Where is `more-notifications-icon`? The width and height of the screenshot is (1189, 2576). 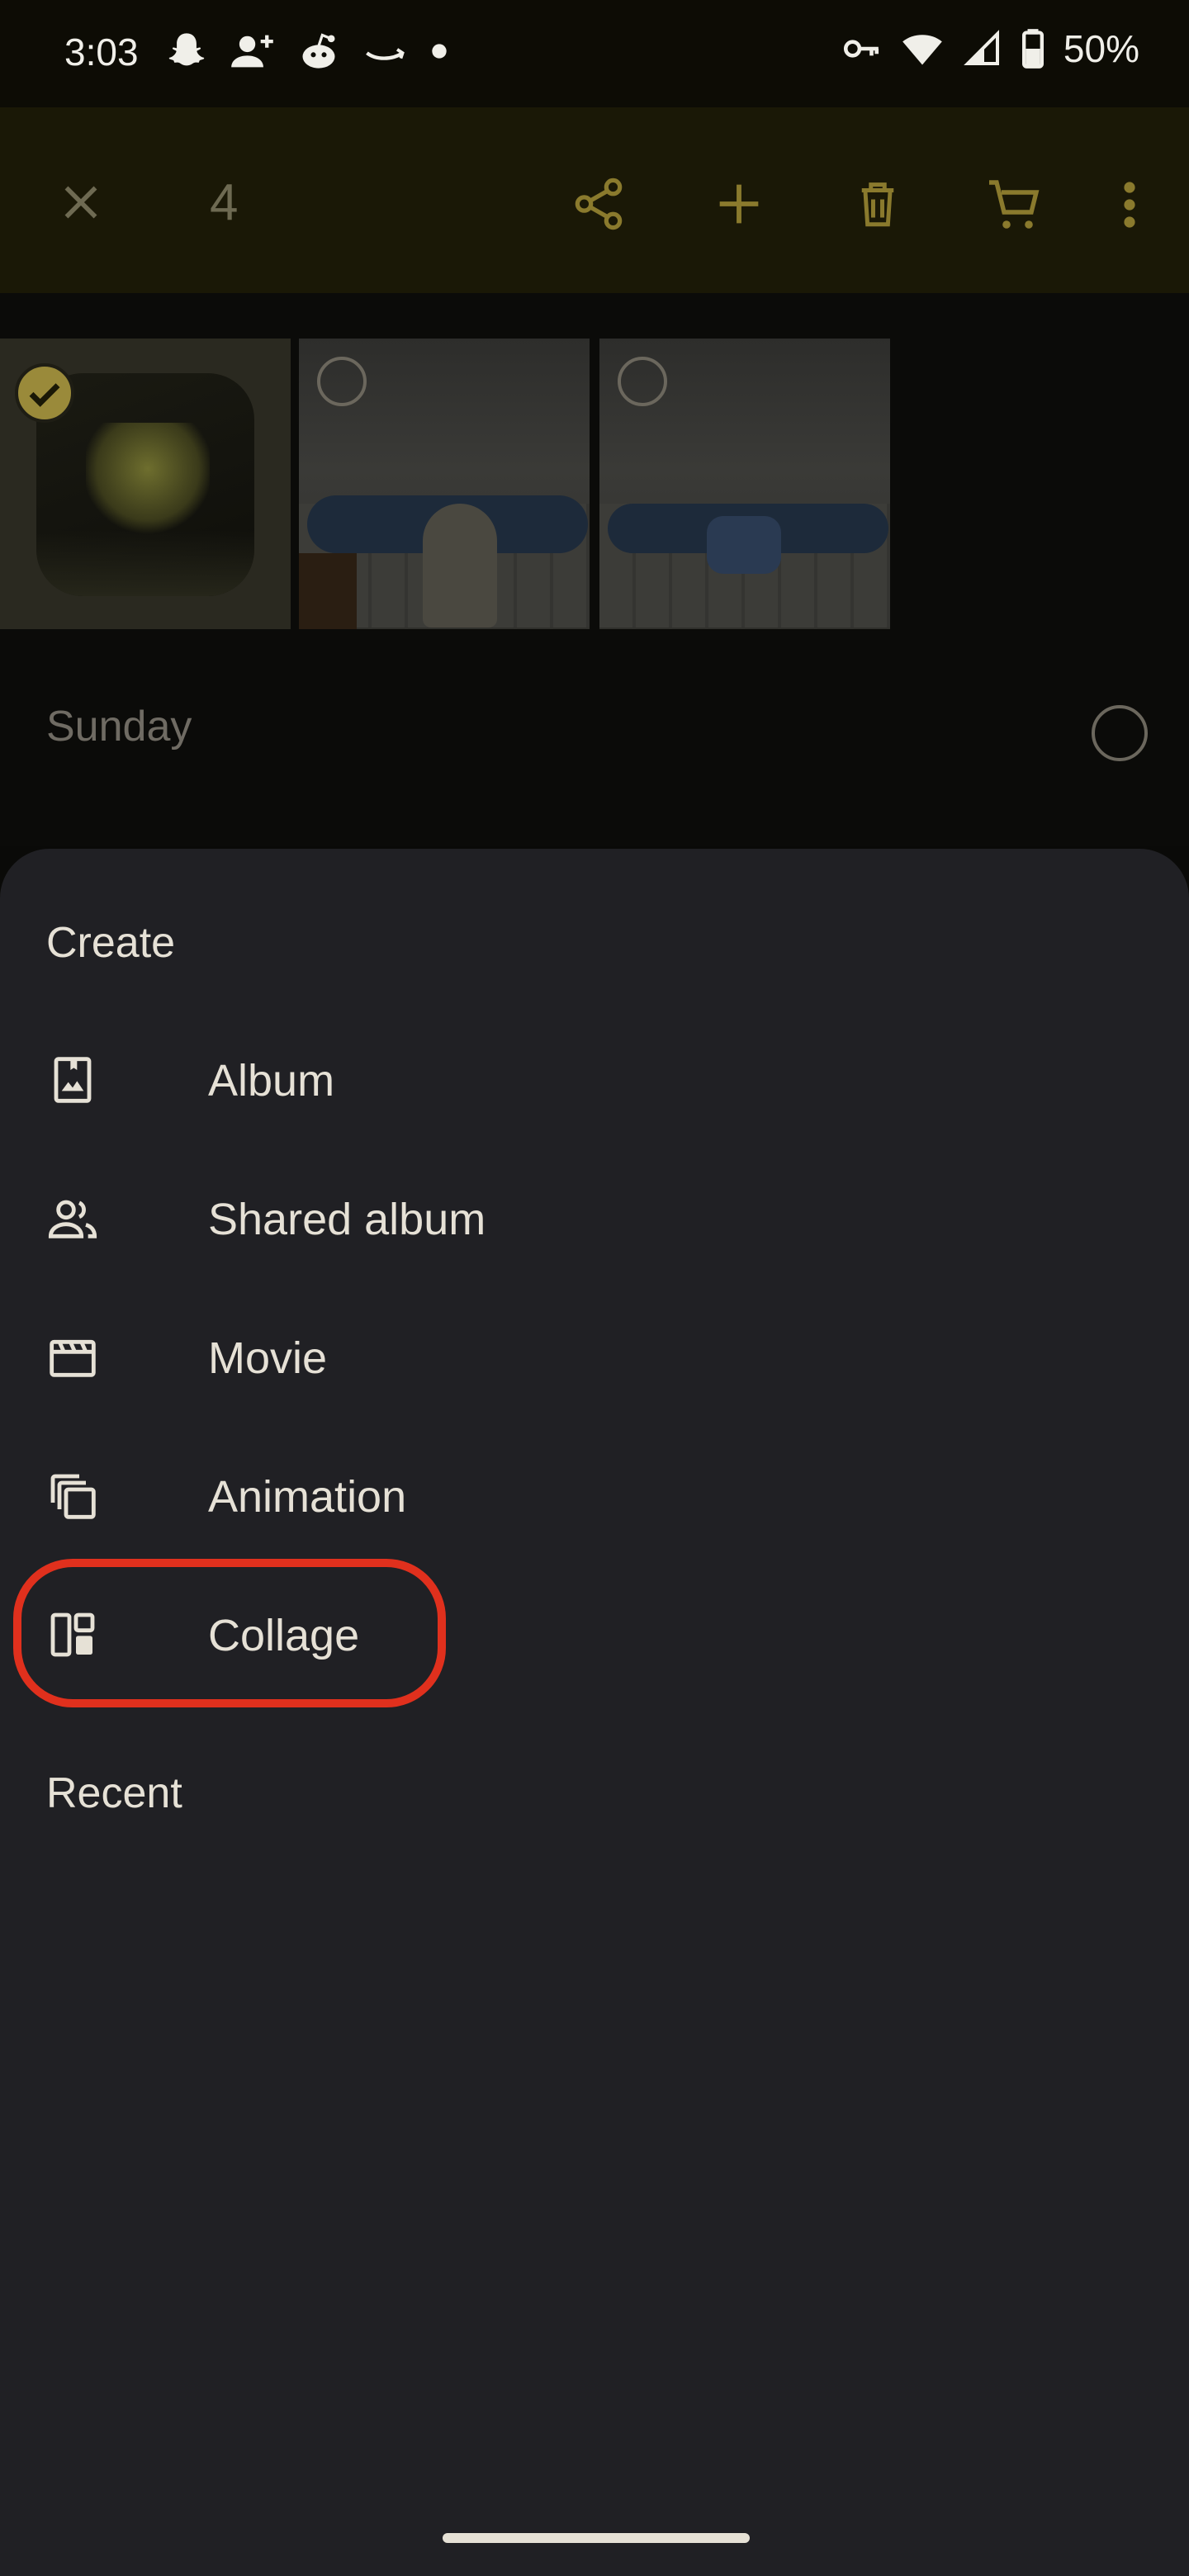
more-notifications-icon is located at coordinates (439, 51).